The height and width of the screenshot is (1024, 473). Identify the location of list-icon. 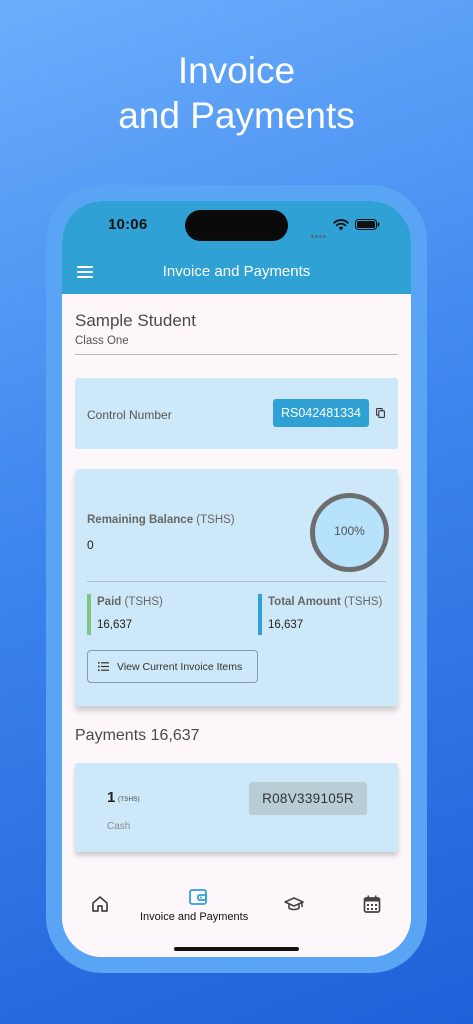
(103, 666).